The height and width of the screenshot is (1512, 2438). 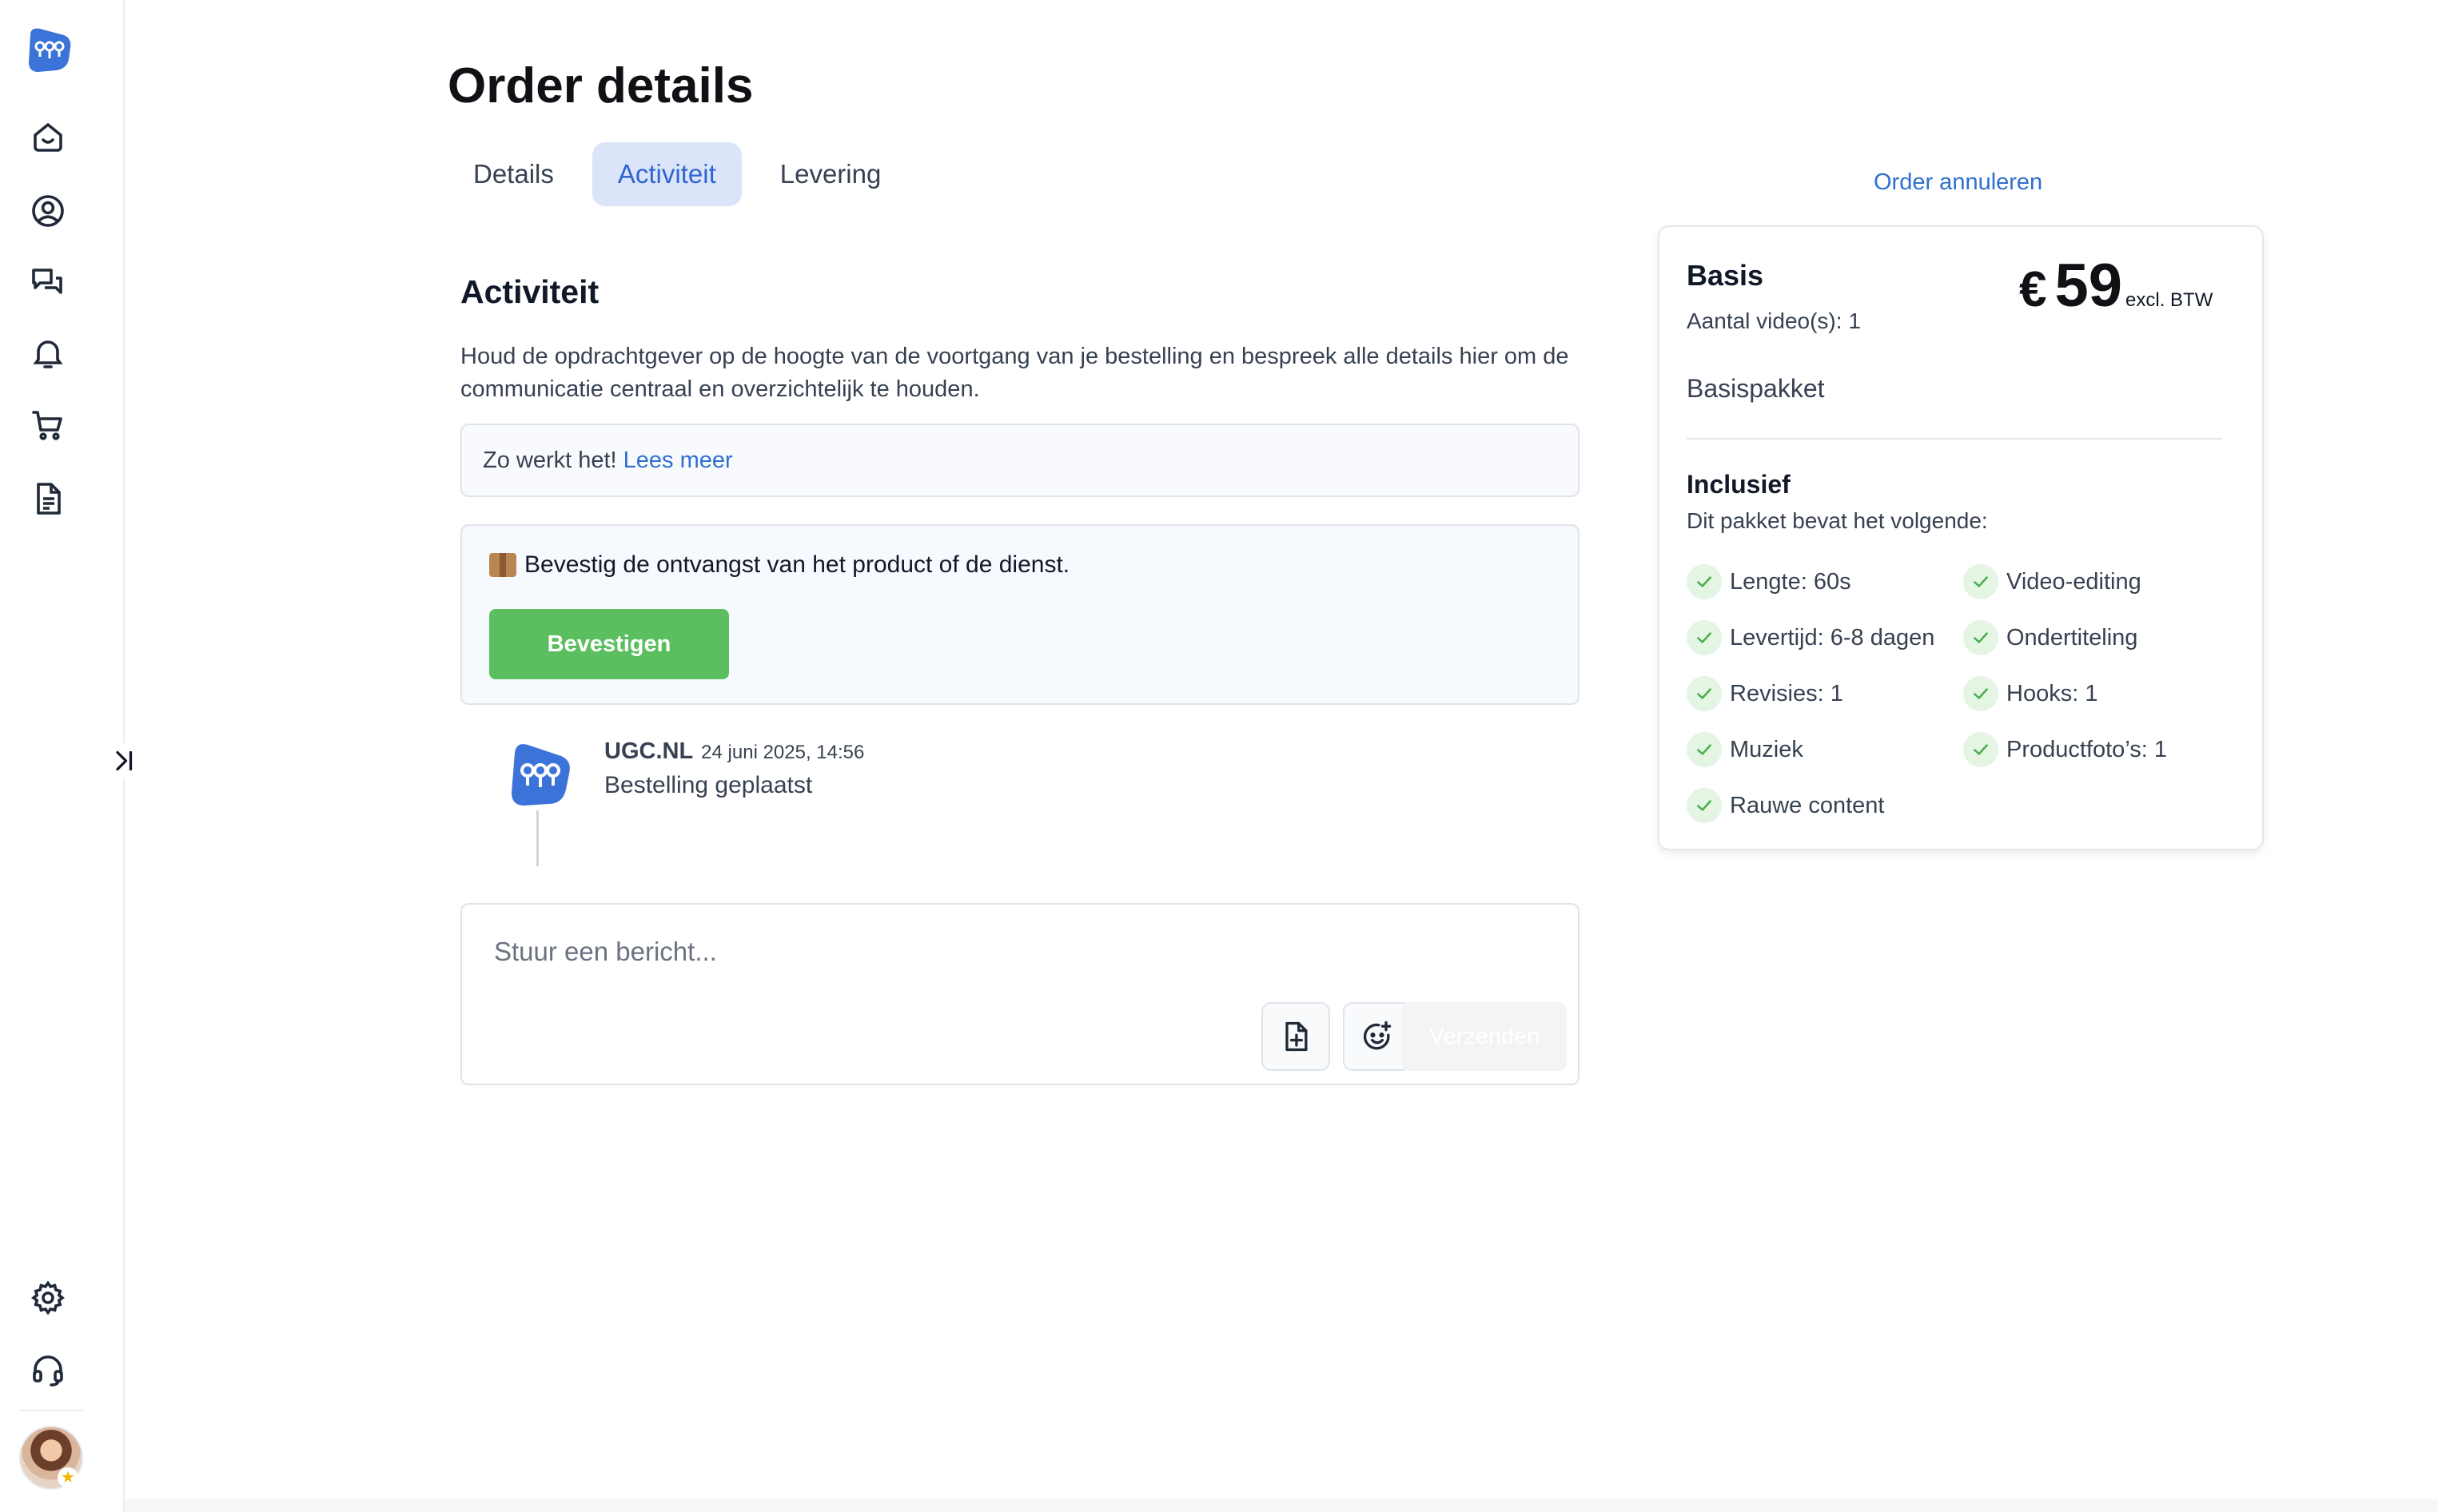 I want to click on footer-strip, so click(x=1281, y=1505).